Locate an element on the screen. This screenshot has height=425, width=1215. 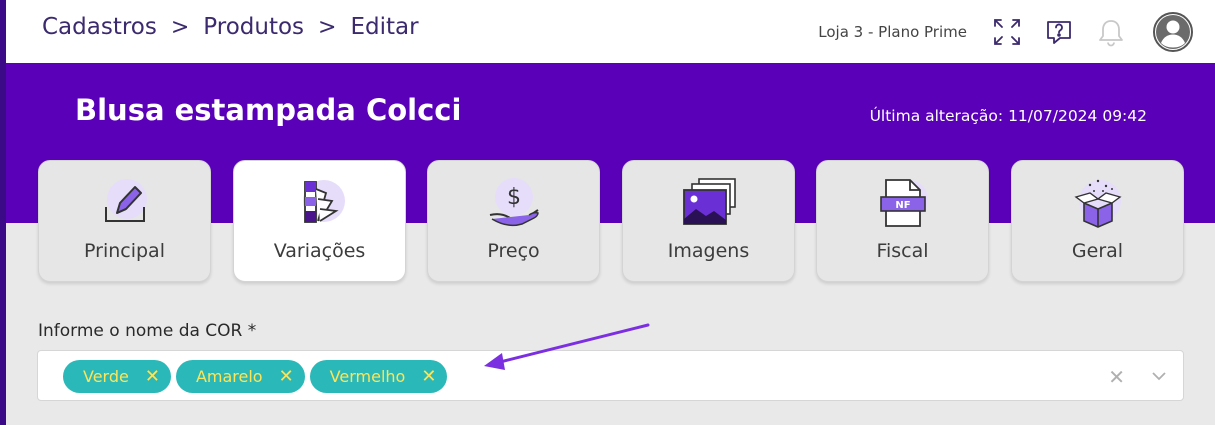
store-plan-label: Loja 3 - Plano Prime is located at coordinates (892, 32).